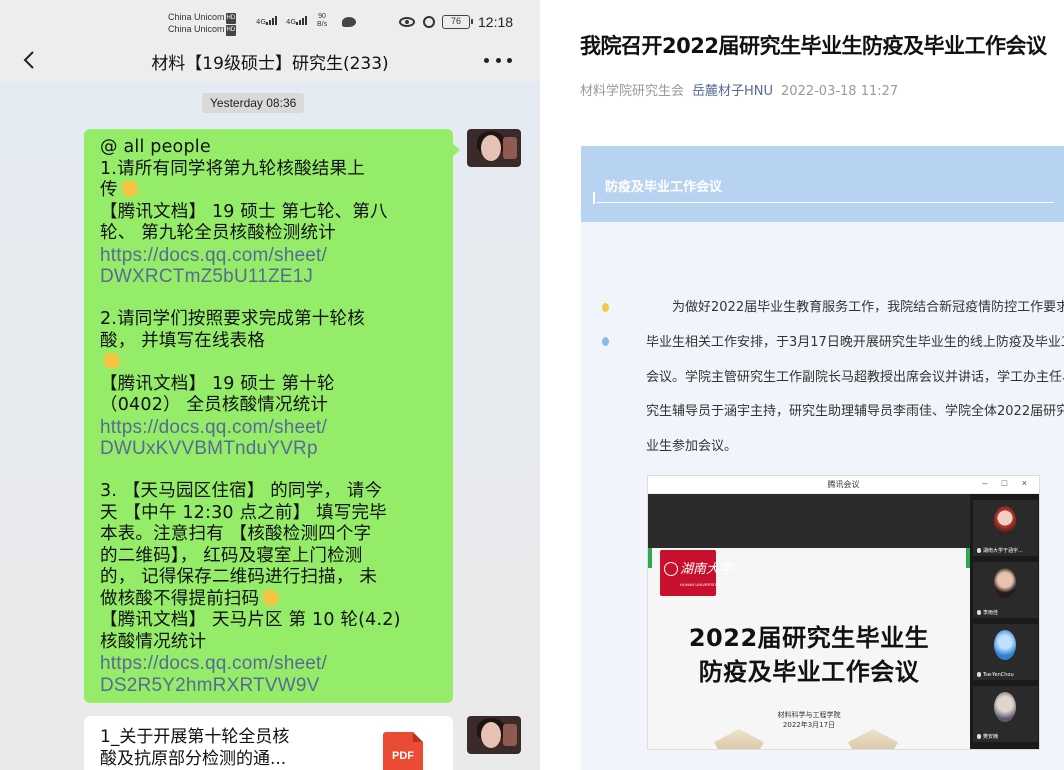  What do you see at coordinates (809, 638) in the screenshot?
I see `slide-title-line-1: 2022届研究生毕业生` at bounding box center [809, 638].